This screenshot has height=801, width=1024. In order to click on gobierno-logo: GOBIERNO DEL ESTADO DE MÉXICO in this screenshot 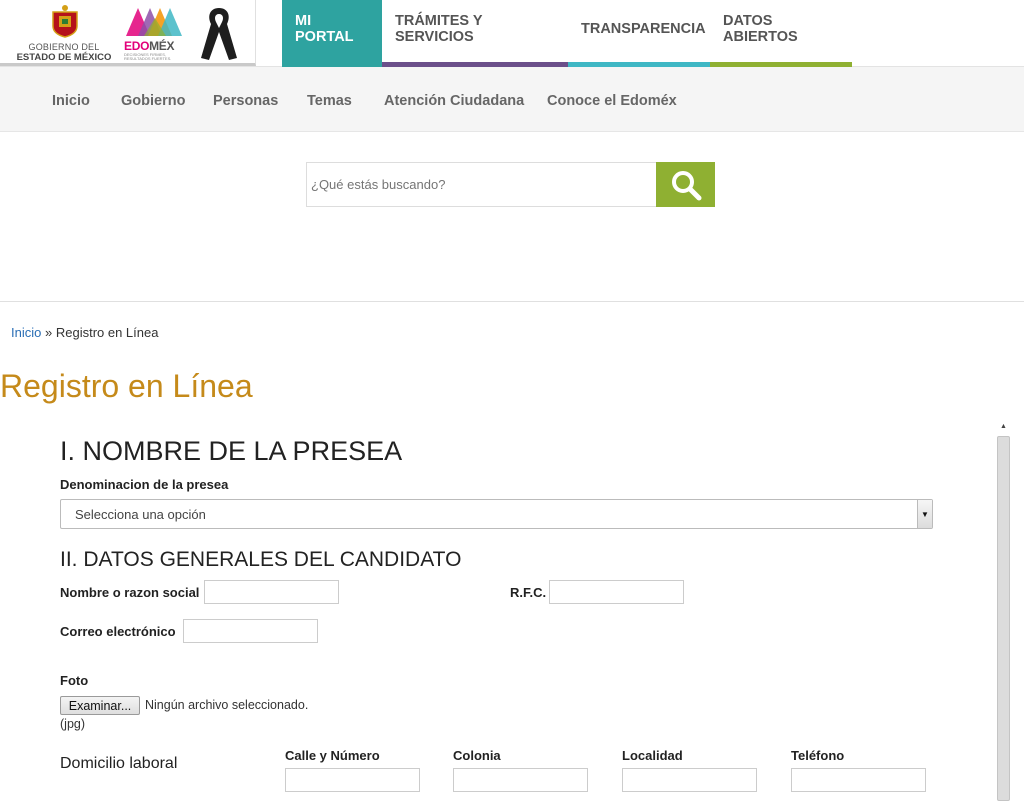, I will do `click(64, 33)`.